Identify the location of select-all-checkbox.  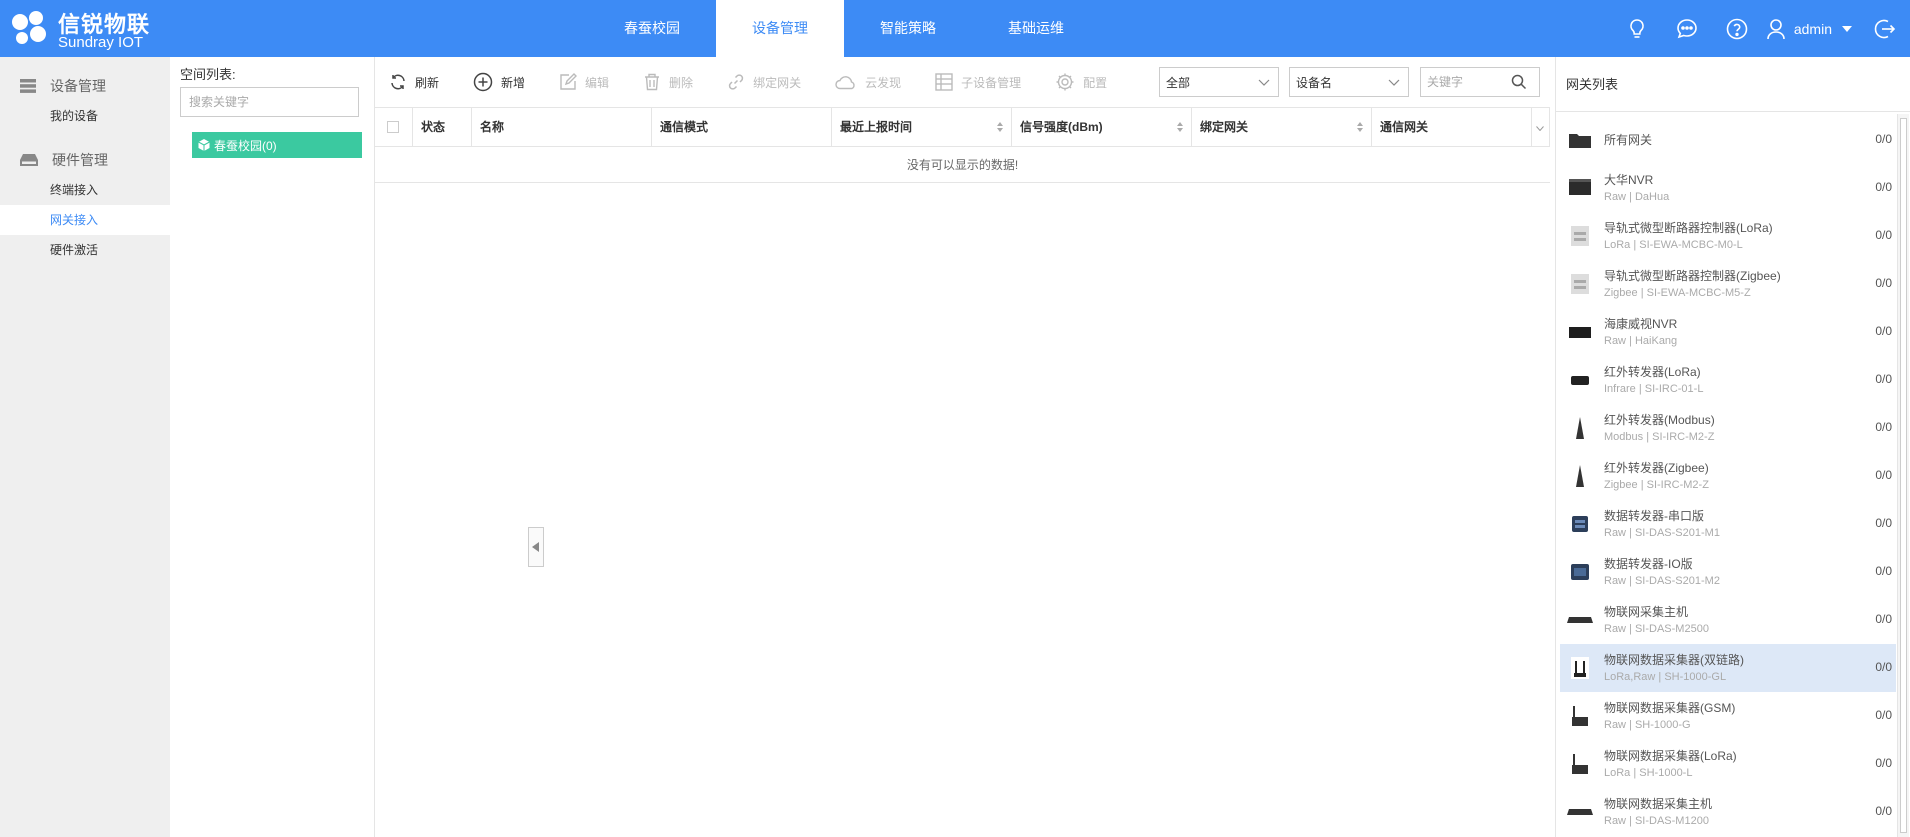
(393, 127).